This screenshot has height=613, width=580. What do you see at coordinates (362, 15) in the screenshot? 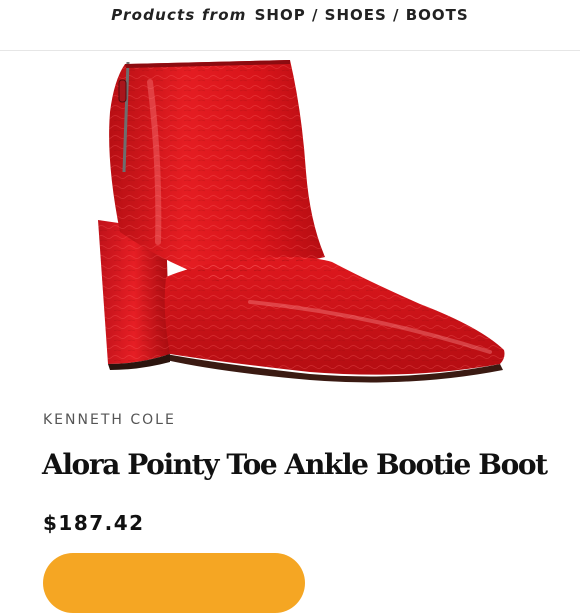
I see `breadcrumb-path-link: SHOP / SHOES / BOOTS` at bounding box center [362, 15].